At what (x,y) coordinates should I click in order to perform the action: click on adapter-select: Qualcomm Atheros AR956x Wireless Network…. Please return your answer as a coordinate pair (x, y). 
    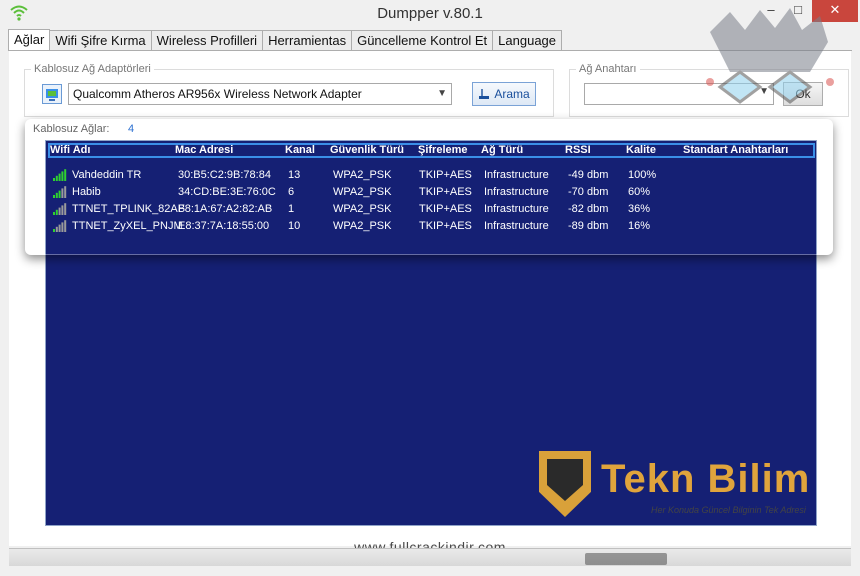
    Looking at the image, I should click on (260, 94).